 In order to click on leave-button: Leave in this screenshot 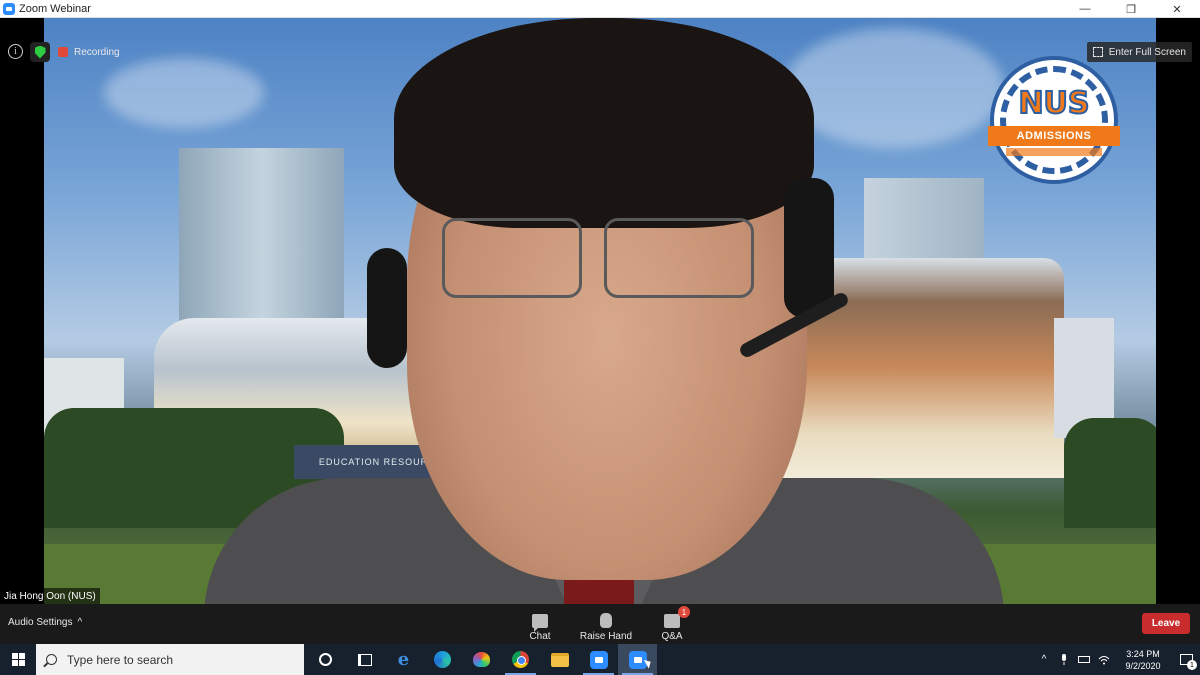, I will do `click(1166, 623)`.